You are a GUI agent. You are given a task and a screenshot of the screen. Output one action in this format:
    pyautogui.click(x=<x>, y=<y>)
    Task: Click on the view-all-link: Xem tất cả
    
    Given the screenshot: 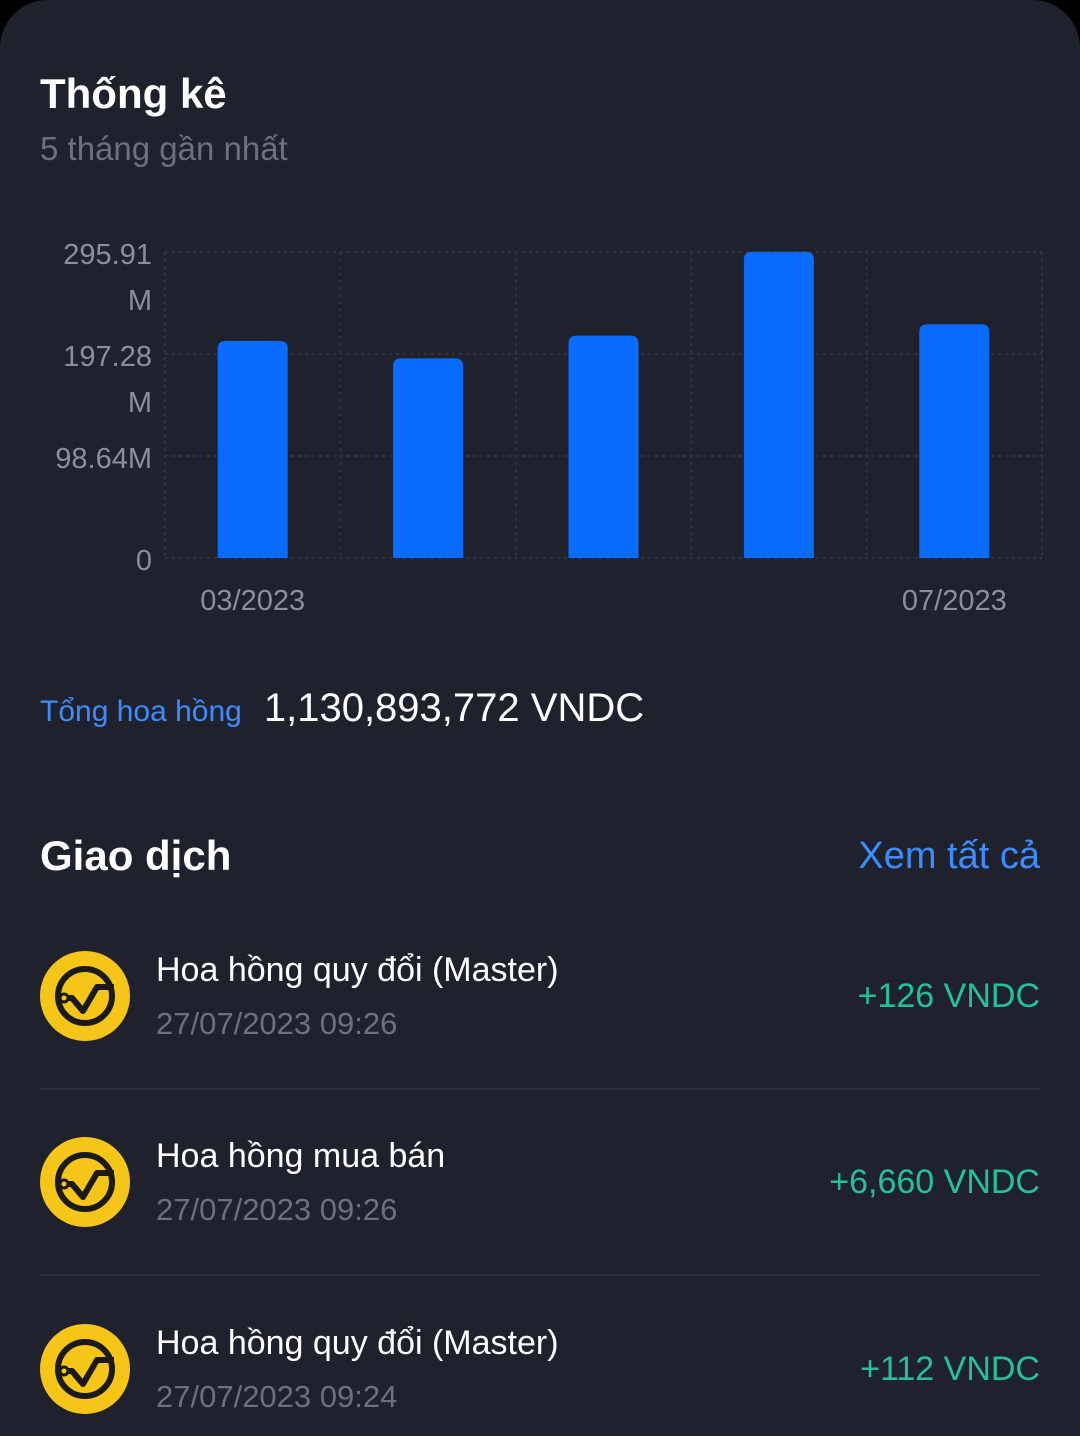 What is the action you would take?
    pyautogui.click(x=949, y=856)
    